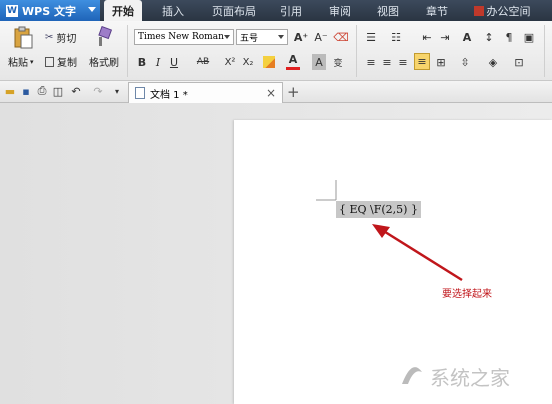 Image resolution: width=552 pixels, height=404 pixels. What do you see at coordinates (269, 62) in the screenshot?
I see `highlight-icon` at bounding box center [269, 62].